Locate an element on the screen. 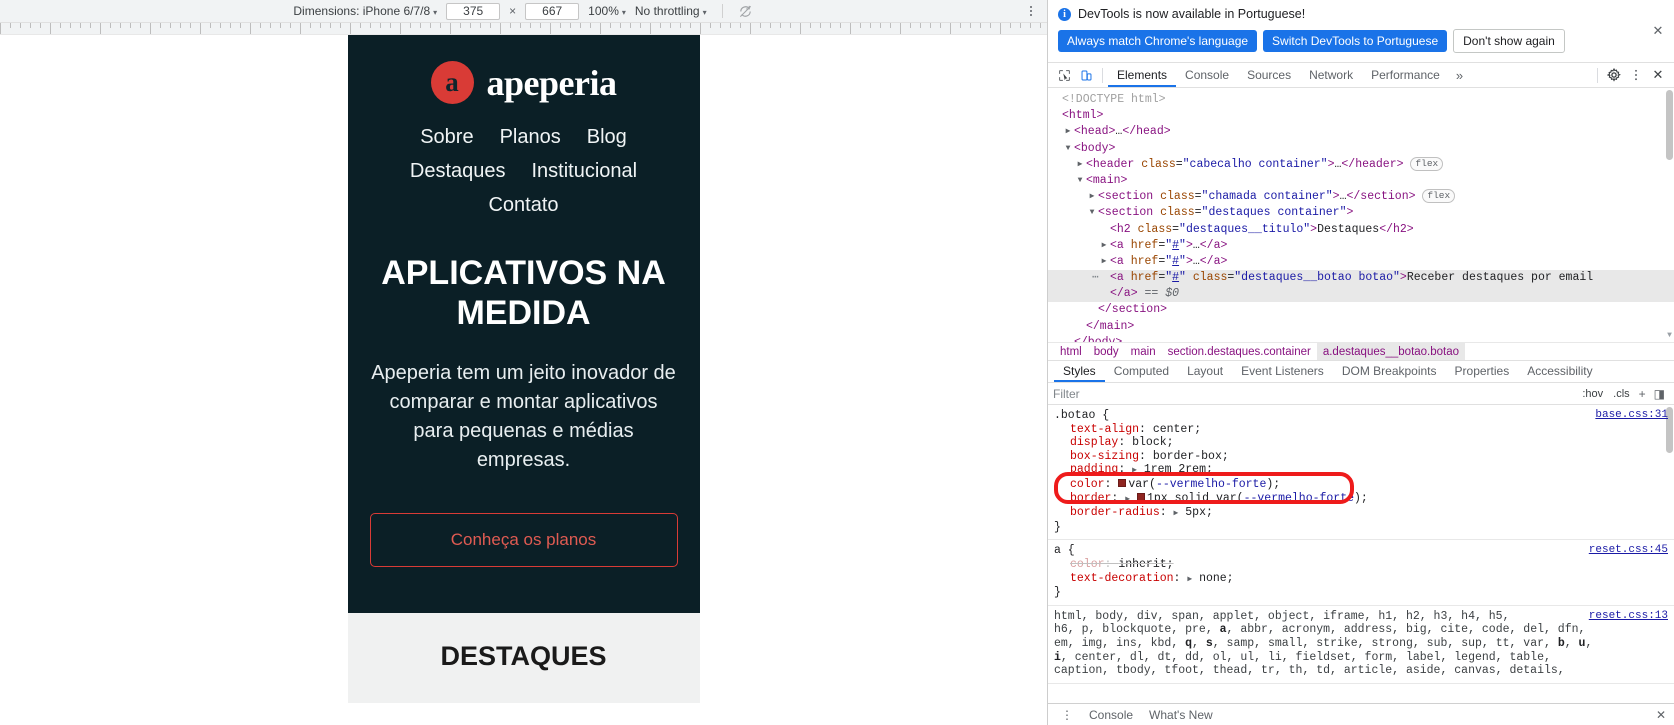 This screenshot has height=725, width=1674. zoom-select: 100% ▾ is located at coordinates (607, 11).